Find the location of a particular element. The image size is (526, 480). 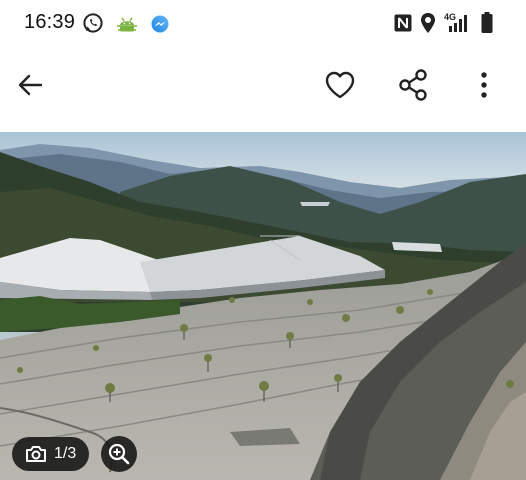

back-button is located at coordinates (30, 87).